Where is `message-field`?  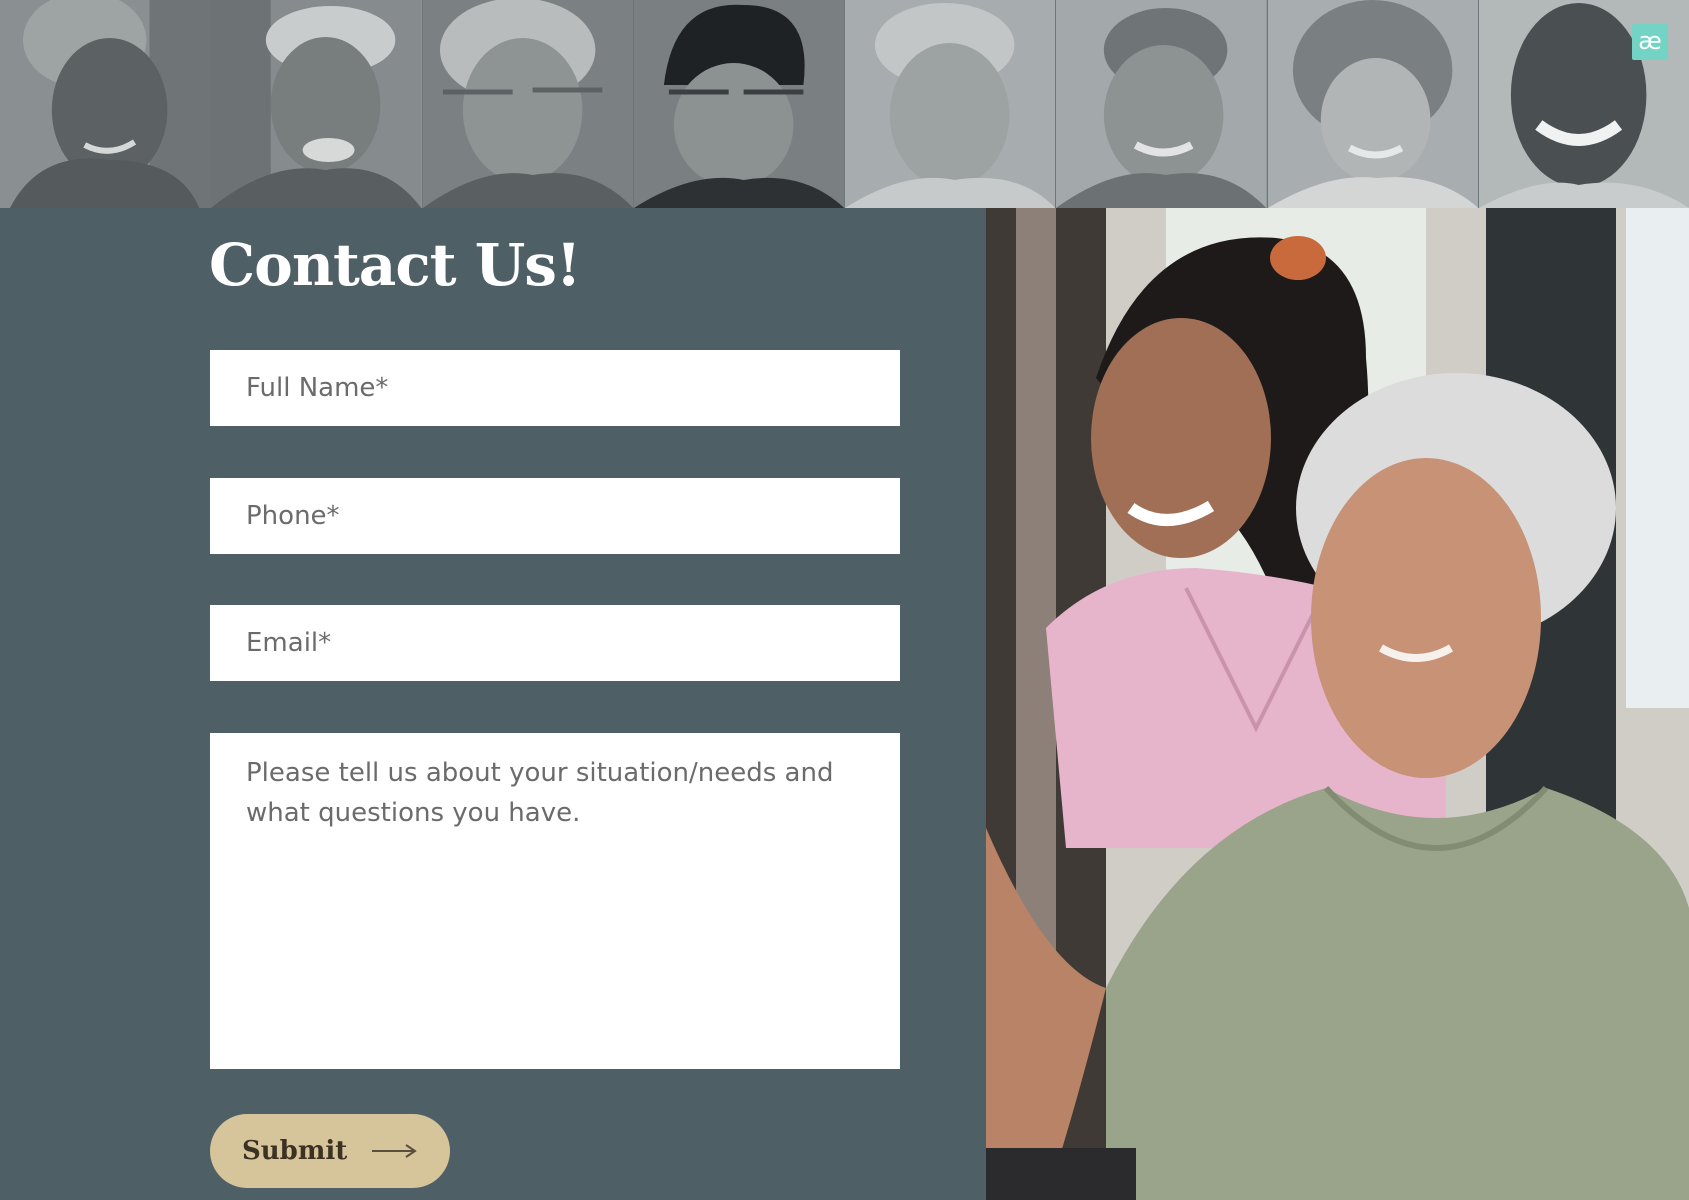
message-field is located at coordinates (555, 901).